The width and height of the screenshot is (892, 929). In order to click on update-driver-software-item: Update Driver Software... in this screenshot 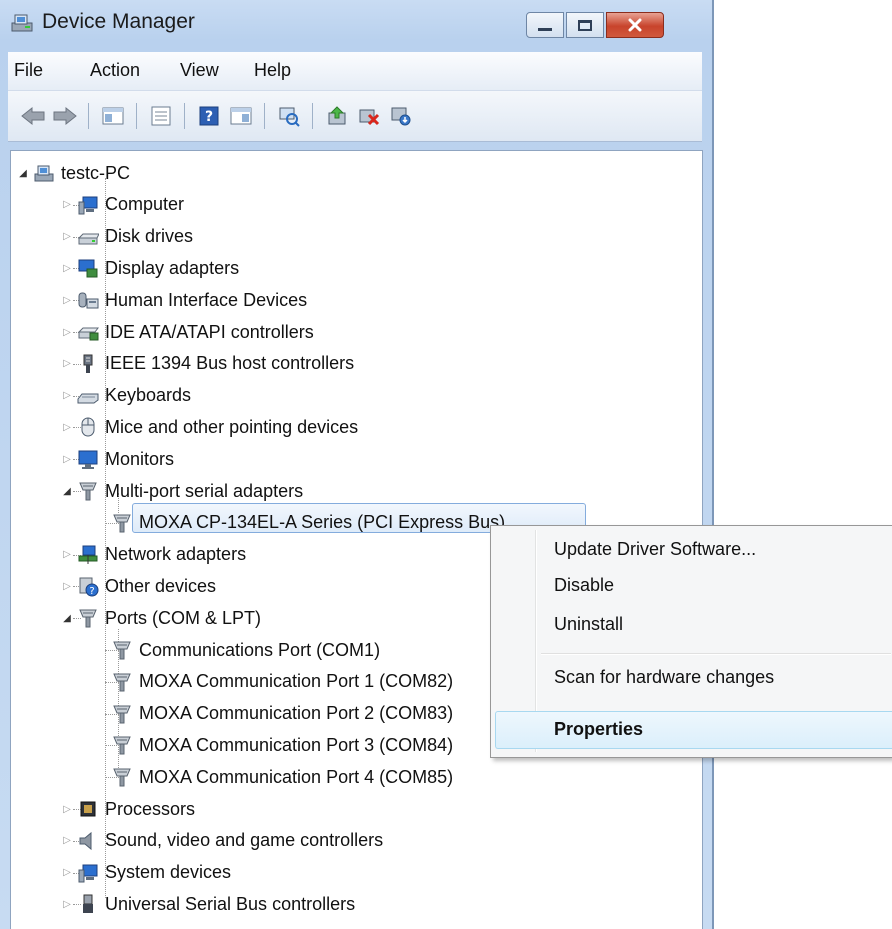, I will do `click(655, 549)`.